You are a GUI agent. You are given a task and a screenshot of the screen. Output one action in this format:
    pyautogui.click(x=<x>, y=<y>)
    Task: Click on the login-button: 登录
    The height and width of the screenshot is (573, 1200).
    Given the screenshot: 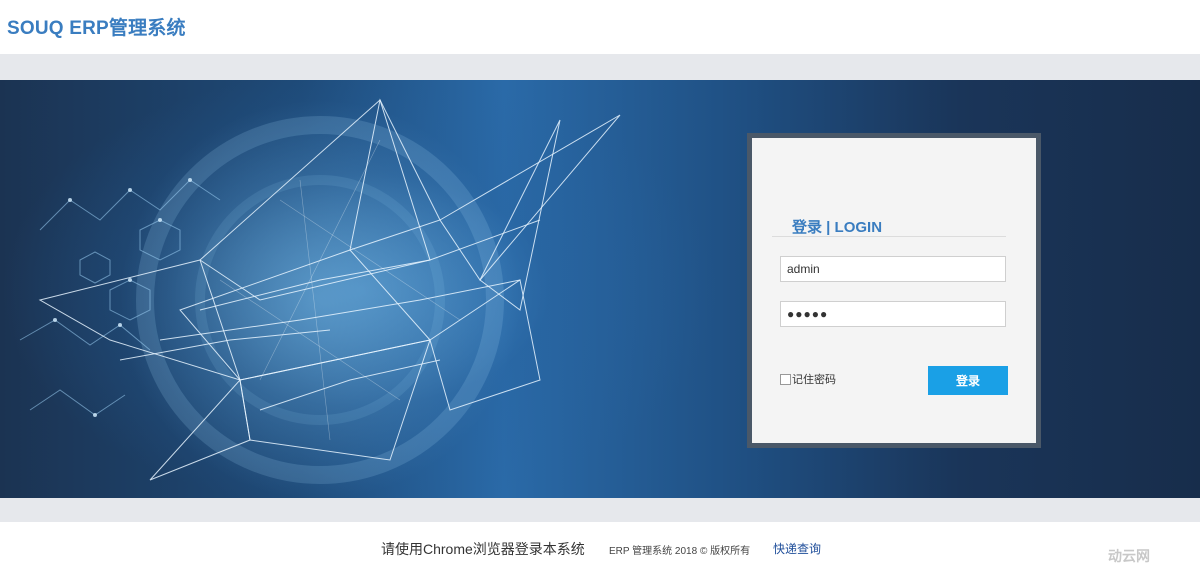 What is the action you would take?
    pyautogui.click(x=968, y=380)
    